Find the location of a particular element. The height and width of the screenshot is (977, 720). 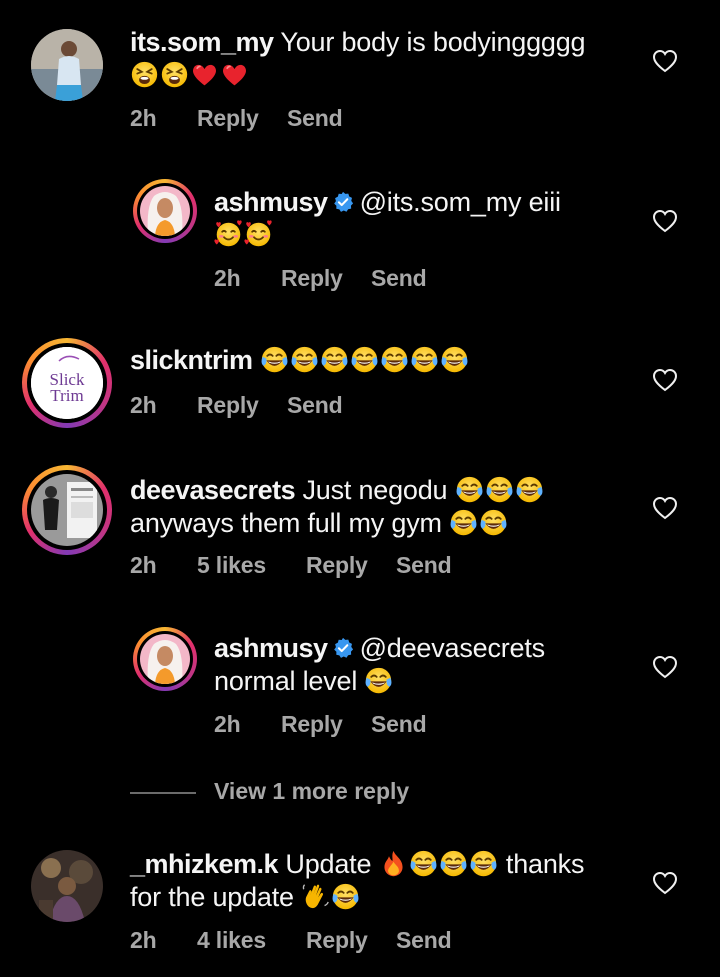

avatar: Slick Trim is located at coordinates (67, 383).